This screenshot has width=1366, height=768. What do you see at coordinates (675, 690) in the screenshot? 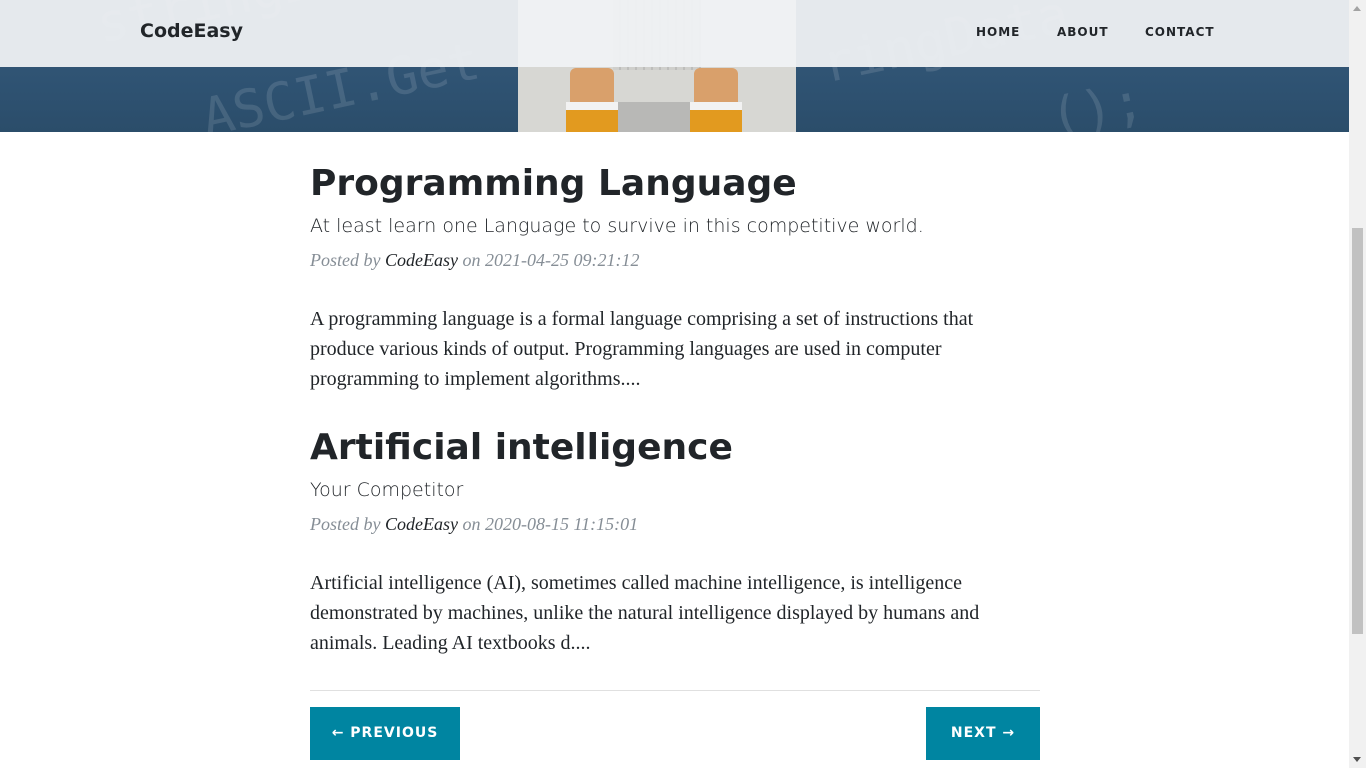
I see `divider` at bounding box center [675, 690].